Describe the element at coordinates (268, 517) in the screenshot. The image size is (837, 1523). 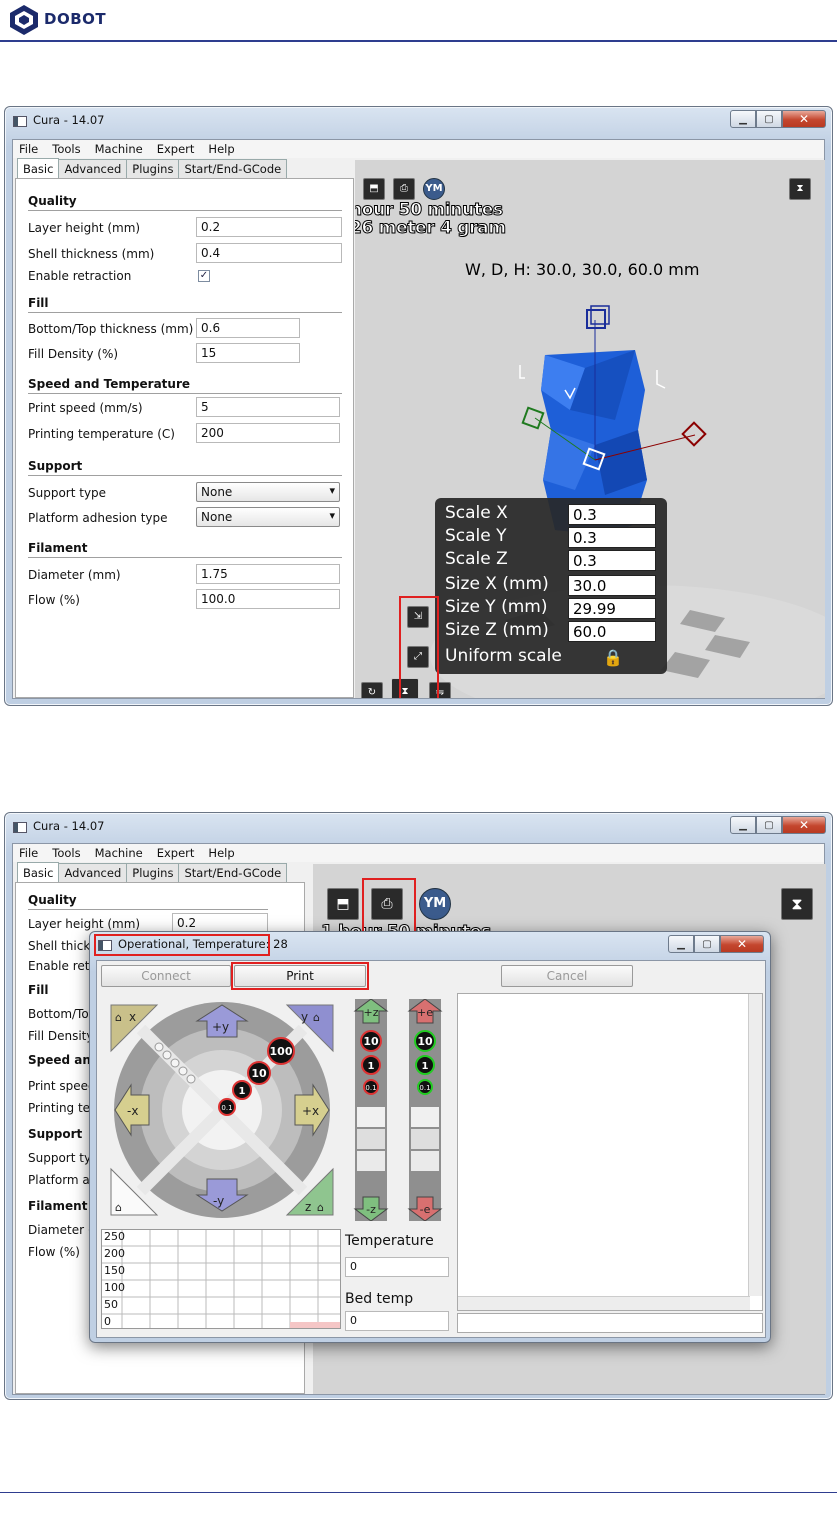
I see `platform-adhesion-select: None` at that location.